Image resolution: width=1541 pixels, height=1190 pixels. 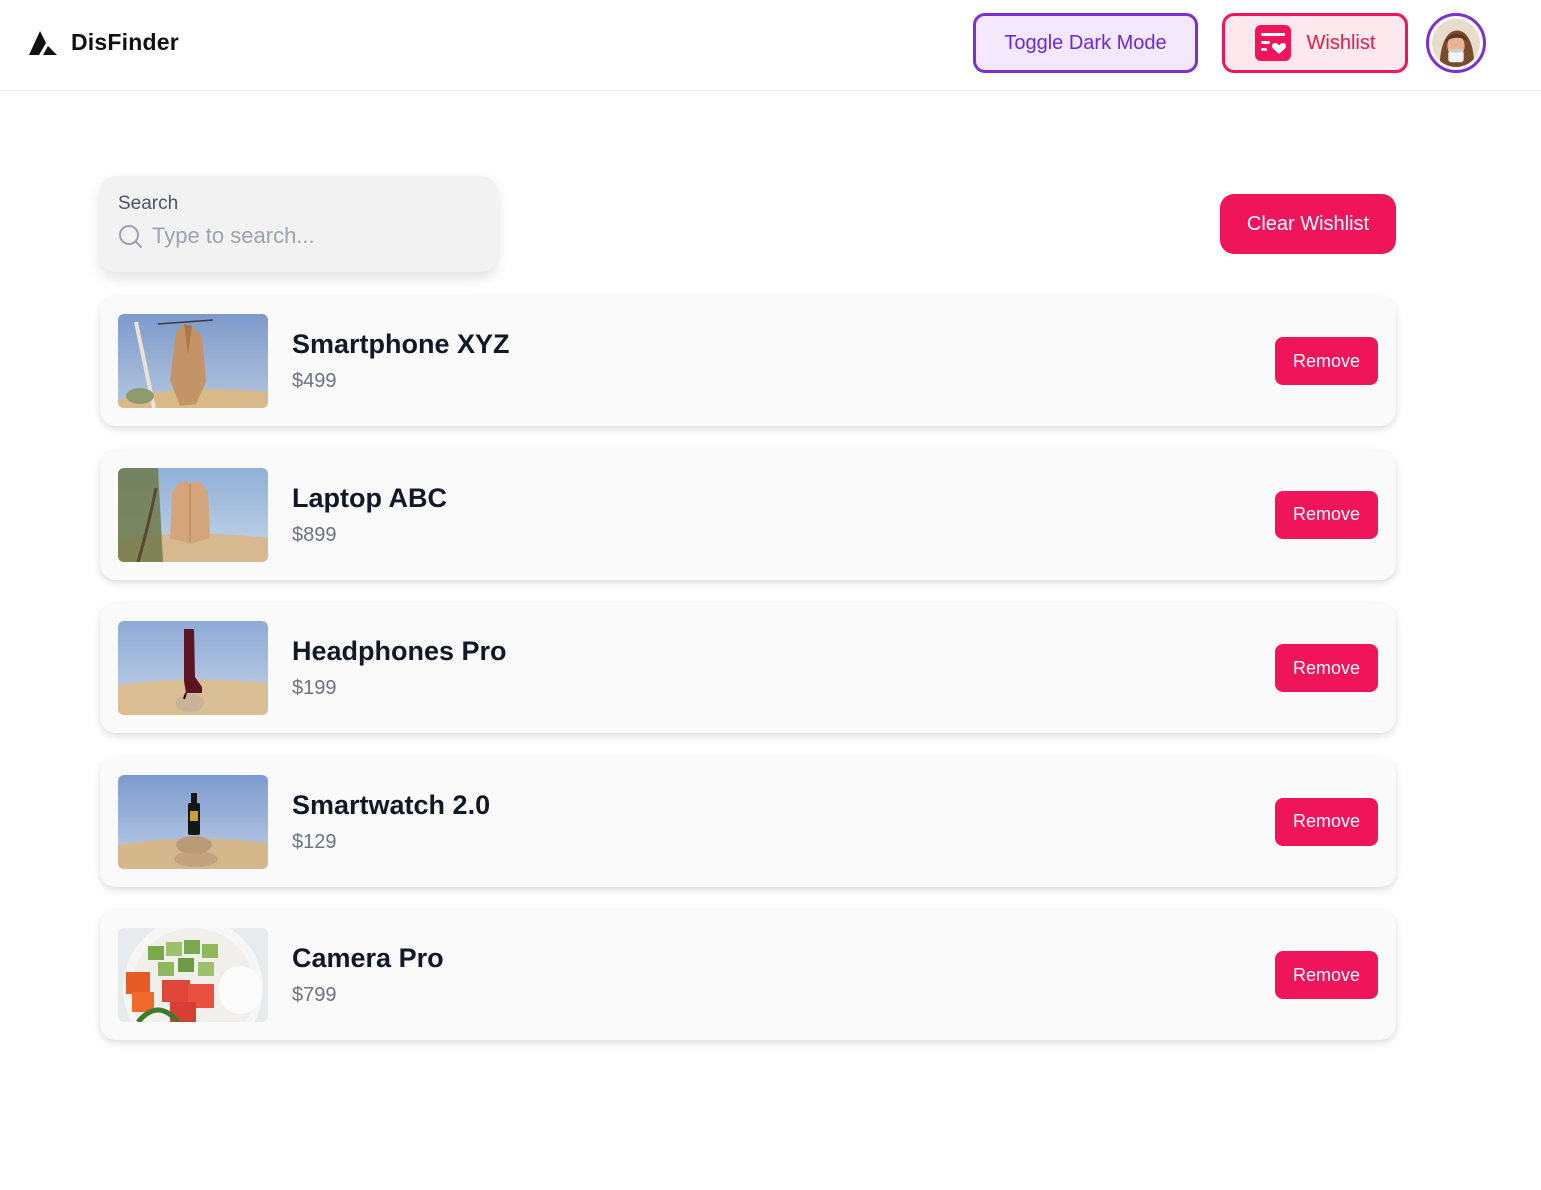 I want to click on top-navbar: DisFinder Toggle Dark Mode Wishlist, so click(x=770, y=45).